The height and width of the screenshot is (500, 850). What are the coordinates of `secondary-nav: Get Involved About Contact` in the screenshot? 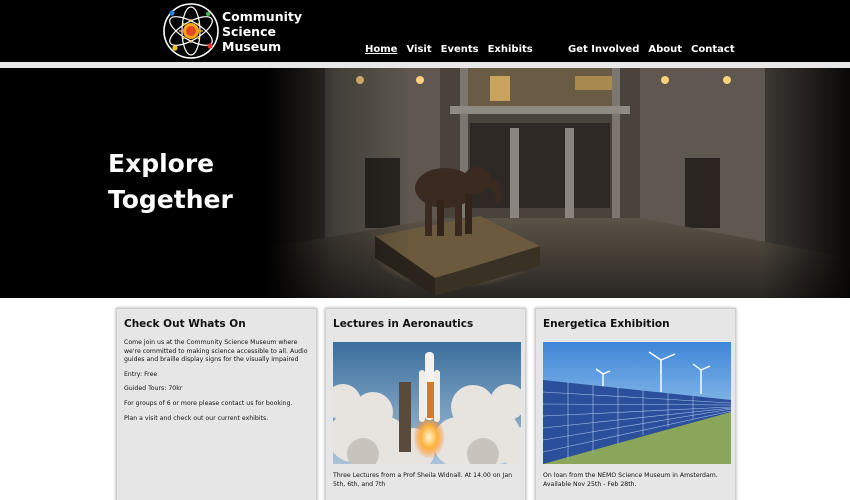 It's located at (651, 49).